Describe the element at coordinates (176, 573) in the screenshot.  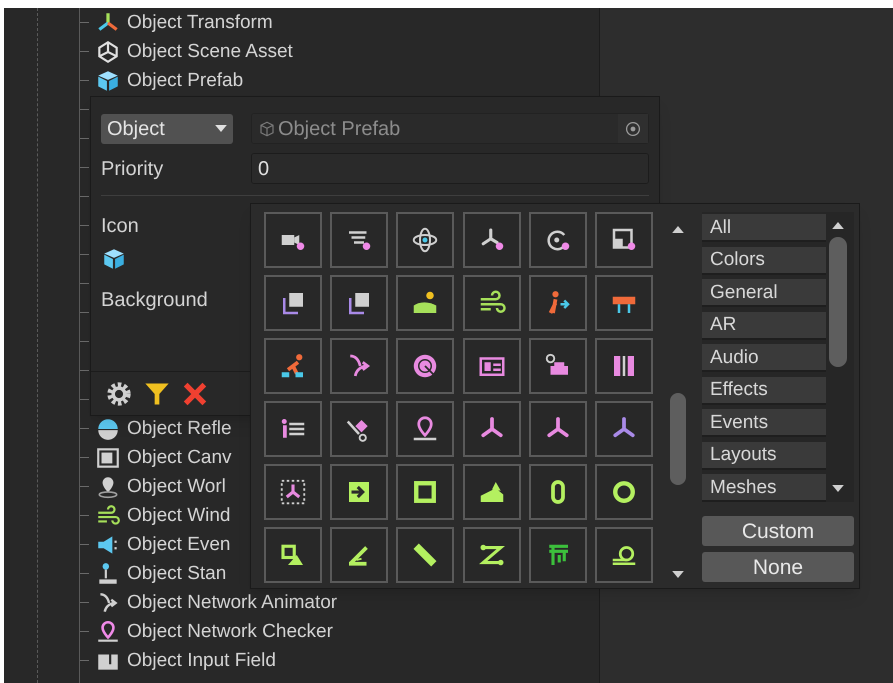
I see `tree-item-label: Object Stan` at that location.